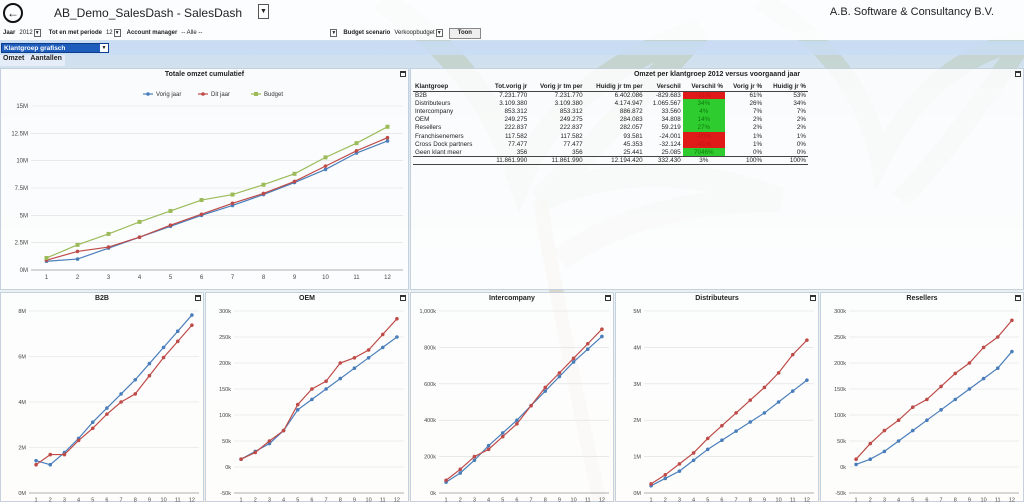 Image resolution: width=1024 pixels, height=502 pixels. I want to click on manager-dropdown-icon: ▼, so click(334, 33).